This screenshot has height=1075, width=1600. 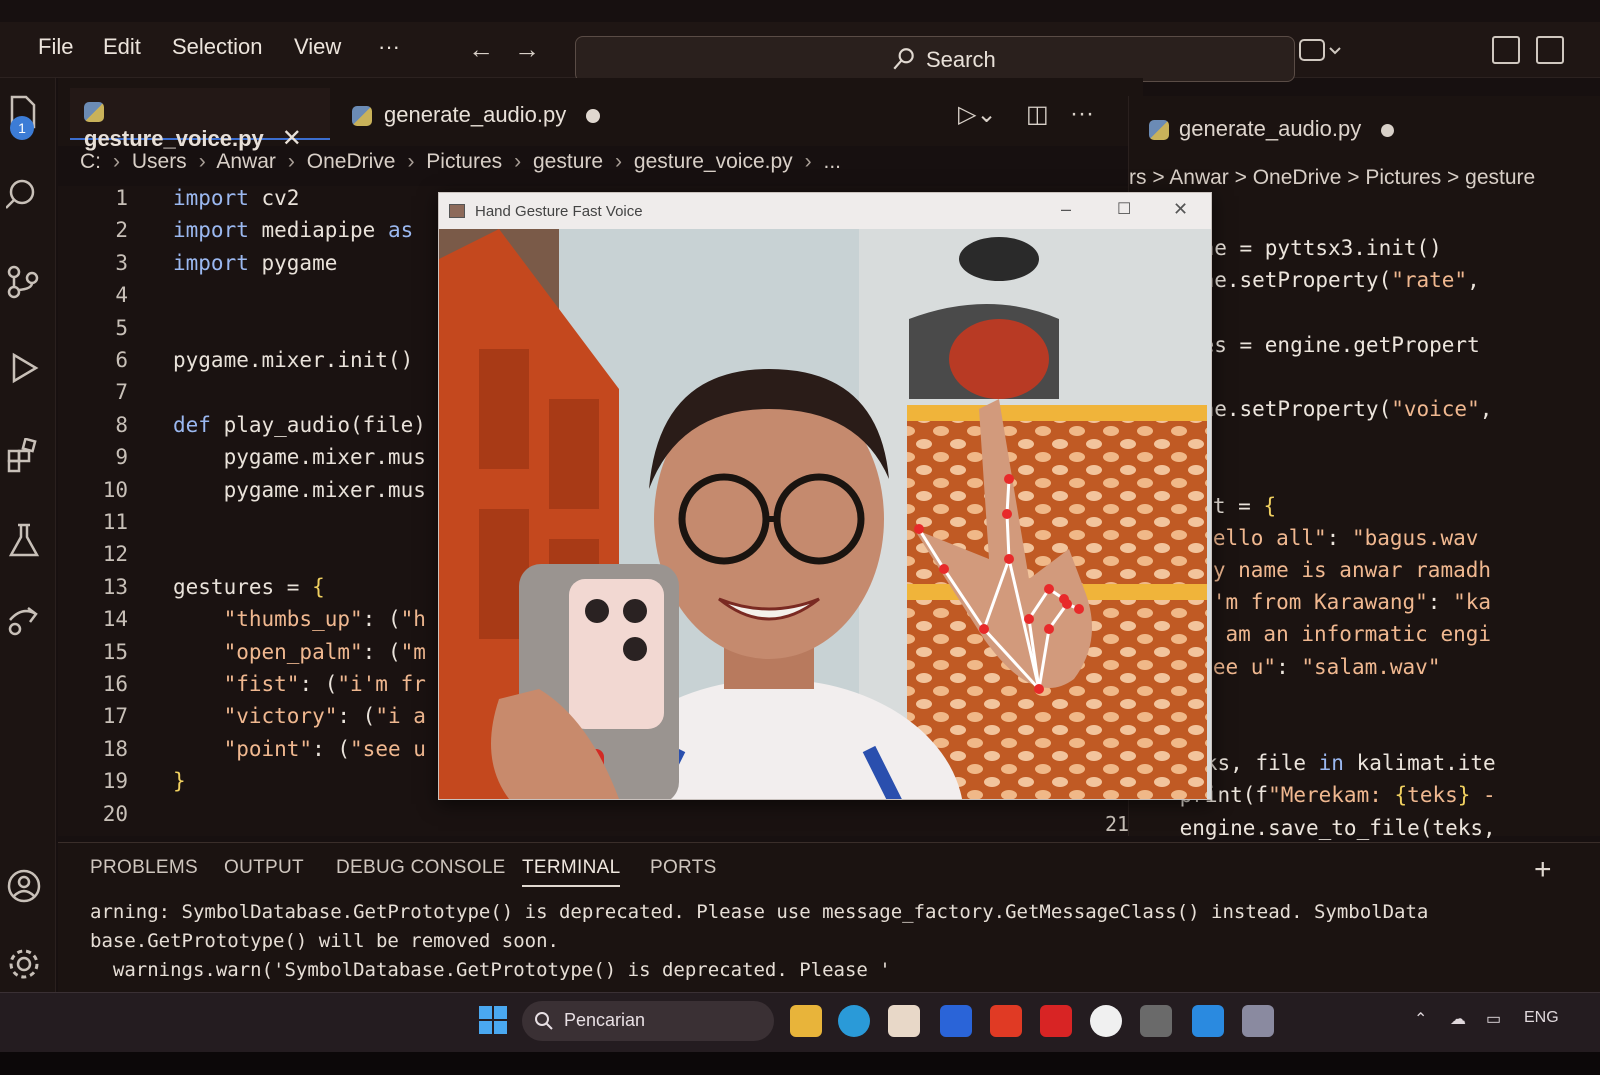 I want to click on line-number: 15, so click(x=115, y=651).